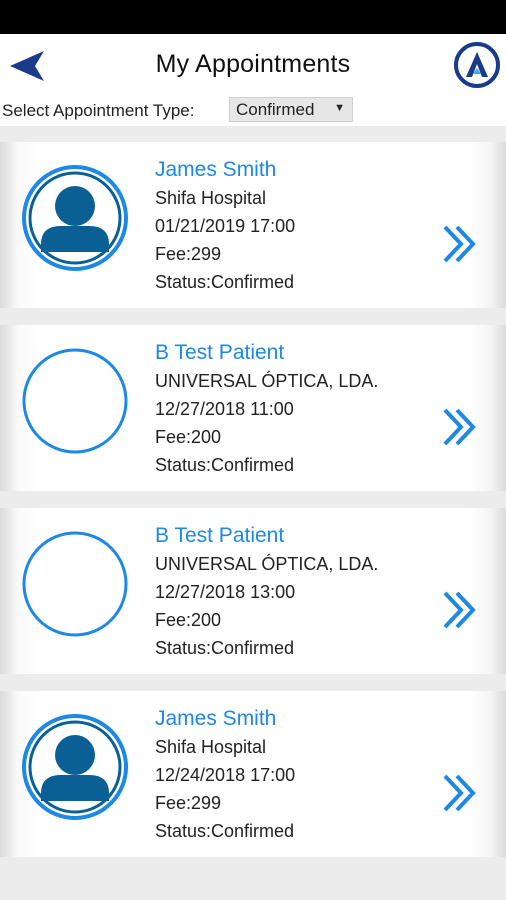 This screenshot has width=506, height=900. I want to click on status-bar, so click(253, 17).